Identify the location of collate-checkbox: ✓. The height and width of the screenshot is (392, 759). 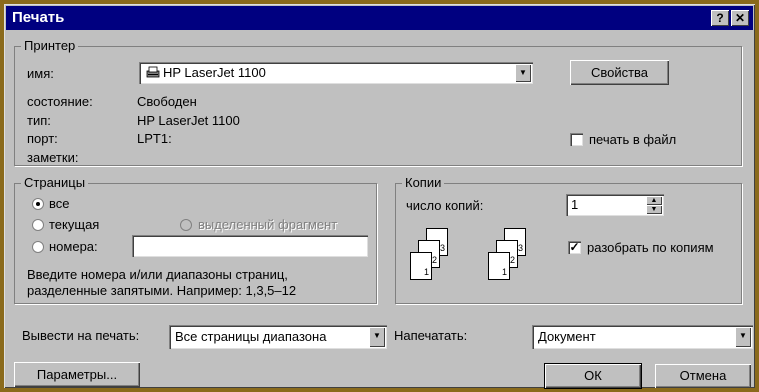
(574, 247).